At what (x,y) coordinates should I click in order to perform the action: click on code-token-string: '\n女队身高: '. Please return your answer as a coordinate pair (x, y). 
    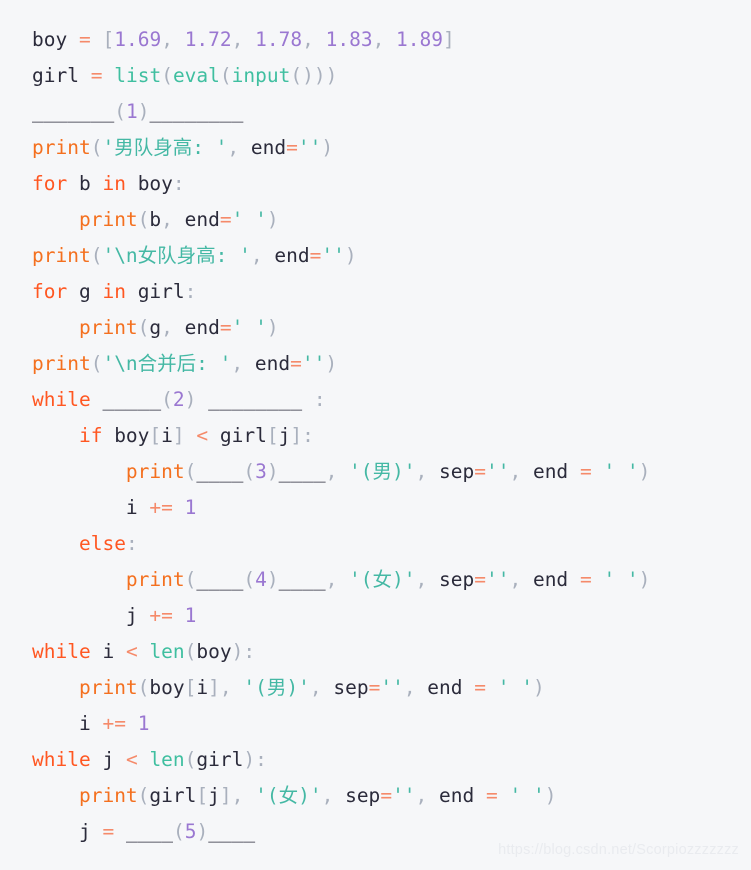
    Looking at the image, I should click on (176, 255).